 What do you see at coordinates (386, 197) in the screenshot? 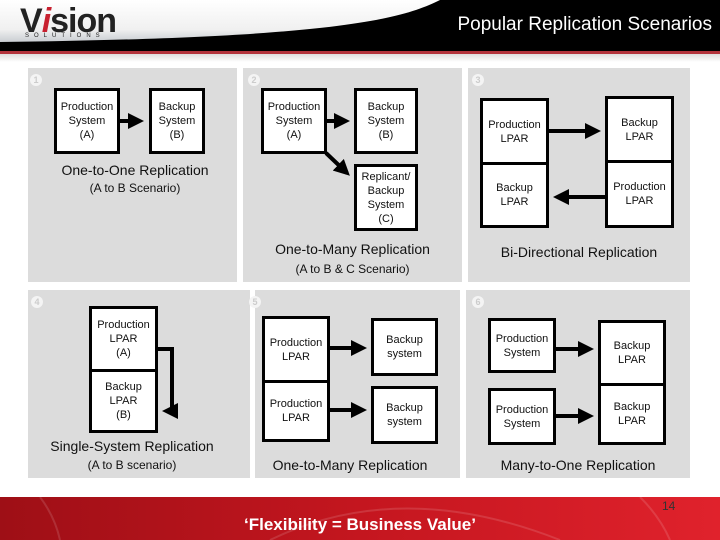
I see `replicant-system-box: Replicant/ Backup System (C)` at bounding box center [386, 197].